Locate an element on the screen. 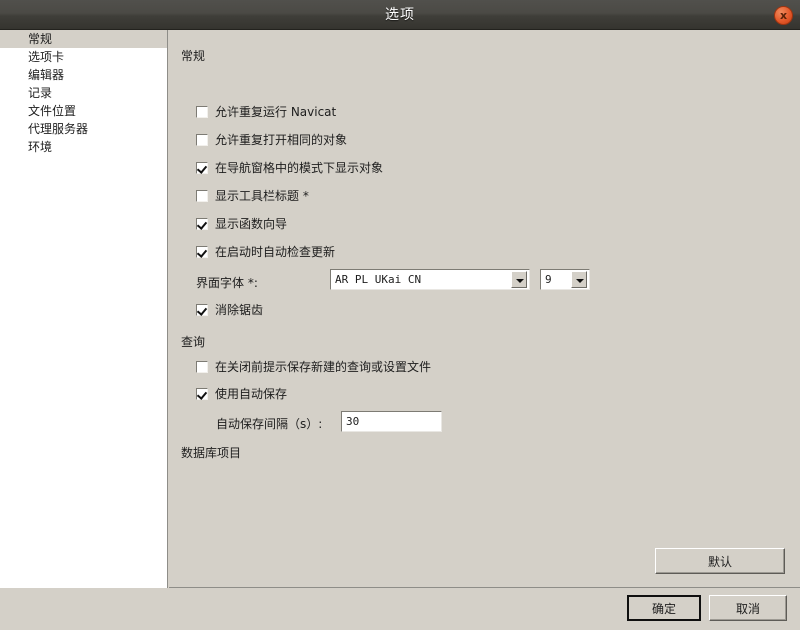  window-titlebar: 选项 x is located at coordinates (400, 15).